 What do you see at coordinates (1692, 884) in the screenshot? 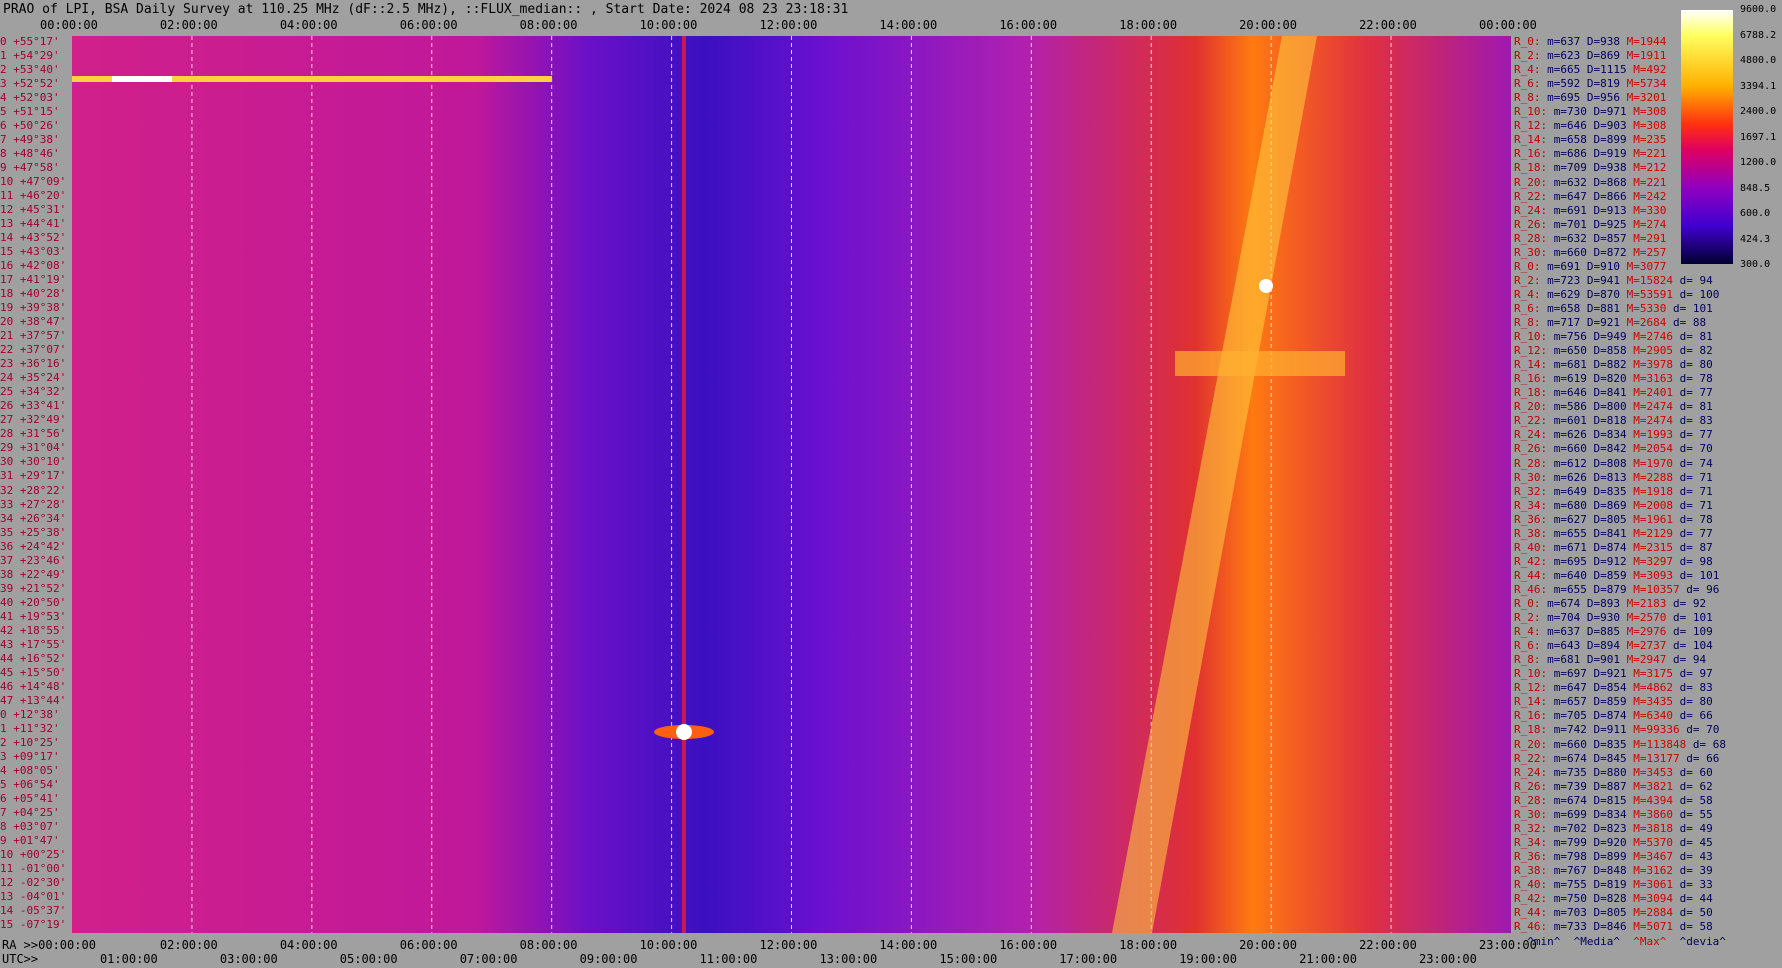
I see `stats-cell: d= 33` at bounding box center [1692, 884].